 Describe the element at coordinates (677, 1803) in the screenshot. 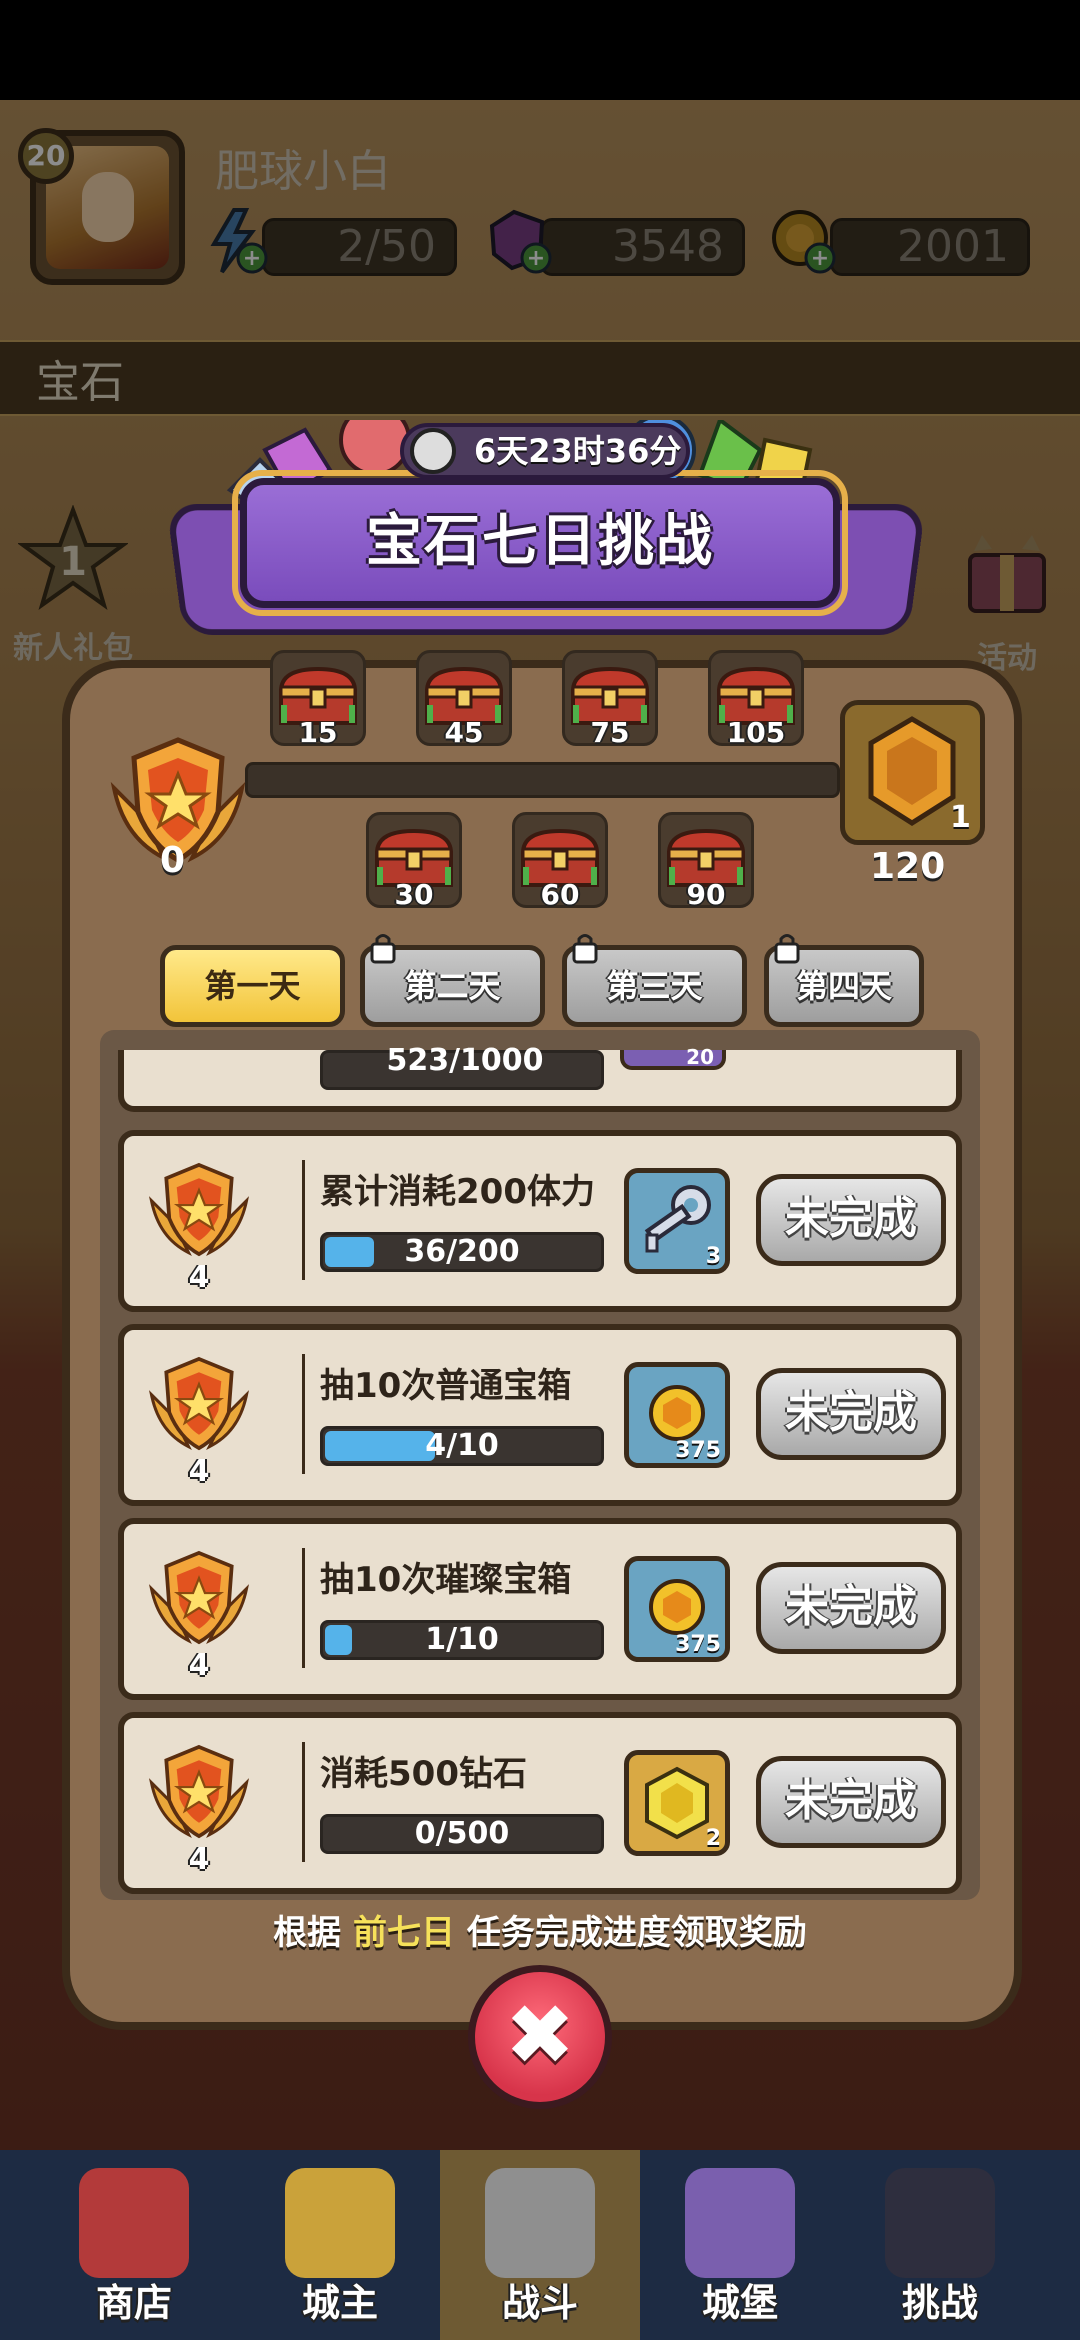

I see `task-reward-box: 2` at that location.